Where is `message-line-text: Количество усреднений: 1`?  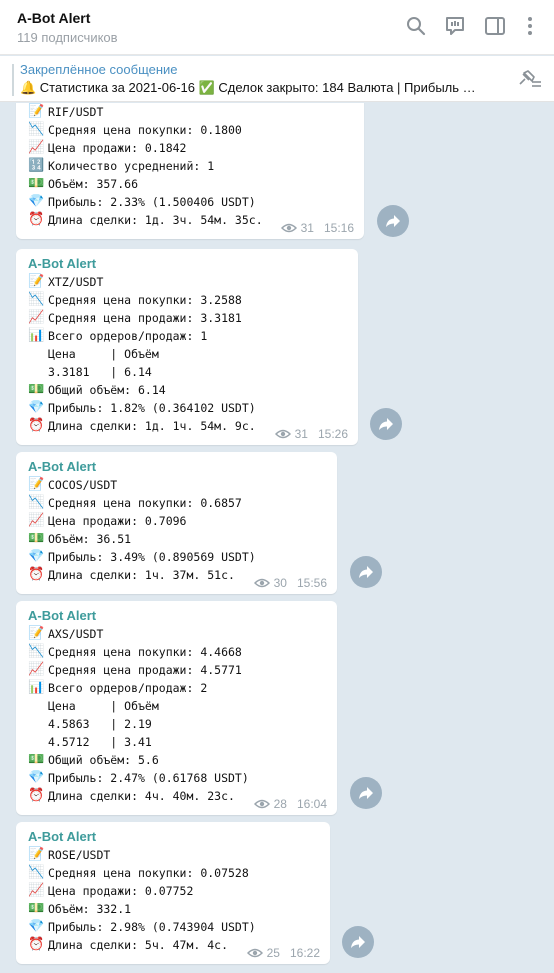
message-line-text: Количество усреднений: 1 is located at coordinates (131, 166).